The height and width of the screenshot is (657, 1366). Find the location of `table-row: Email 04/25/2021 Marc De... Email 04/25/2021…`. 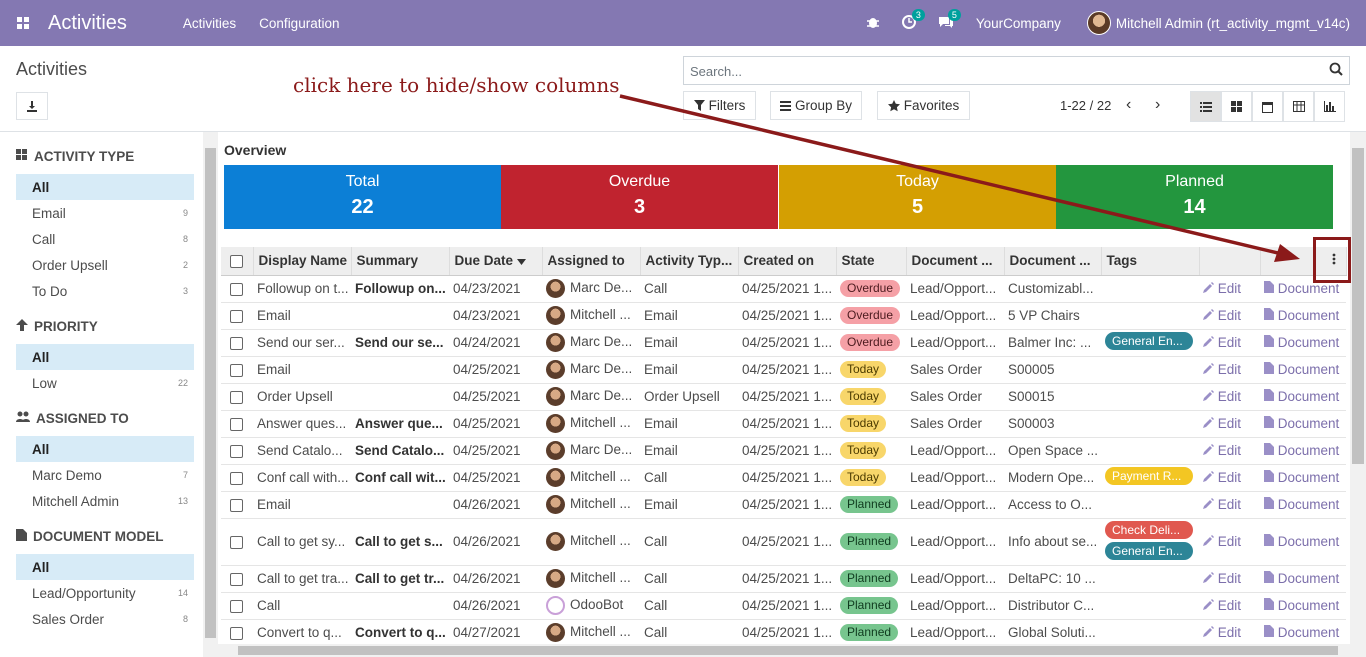

table-row: Email 04/25/2021 Marc De... Email 04/25/2021… is located at coordinates (783, 370).